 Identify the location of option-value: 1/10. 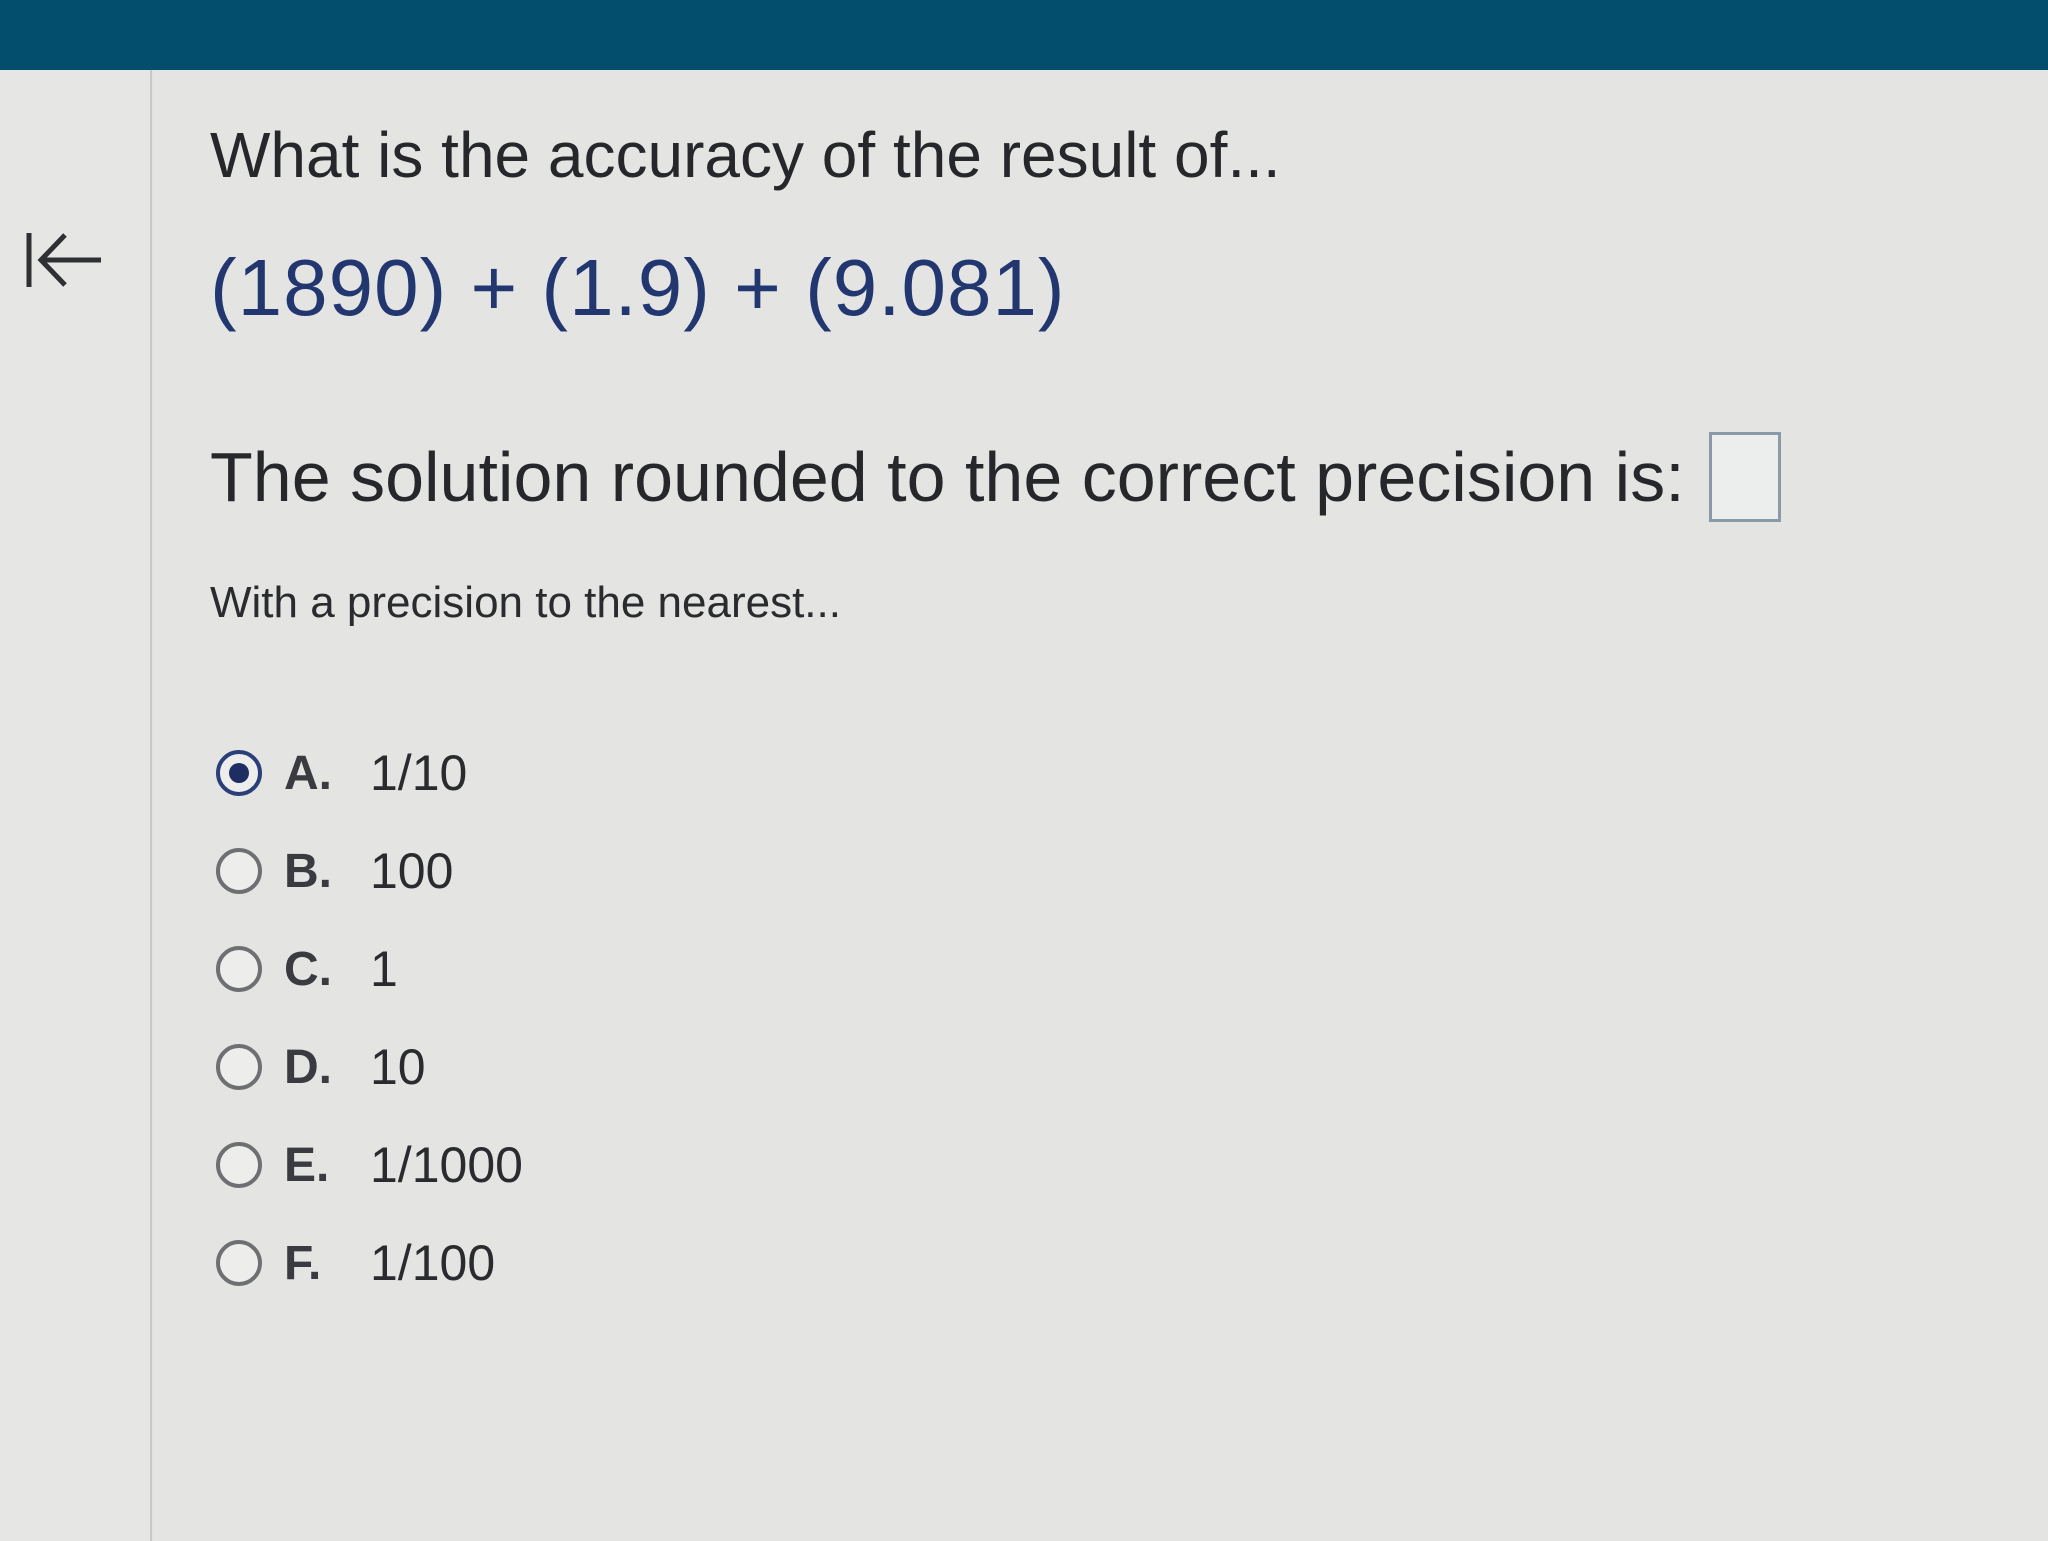
(419, 773).